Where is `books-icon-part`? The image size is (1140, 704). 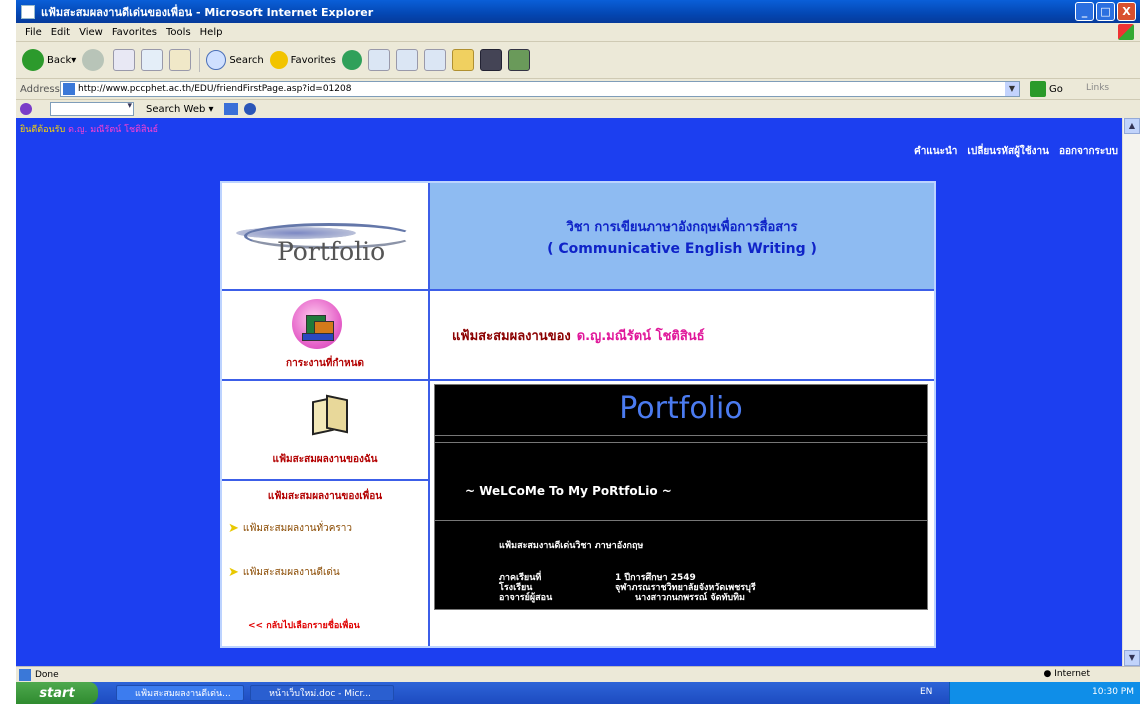 books-icon-part is located at coordinates (318, 337).